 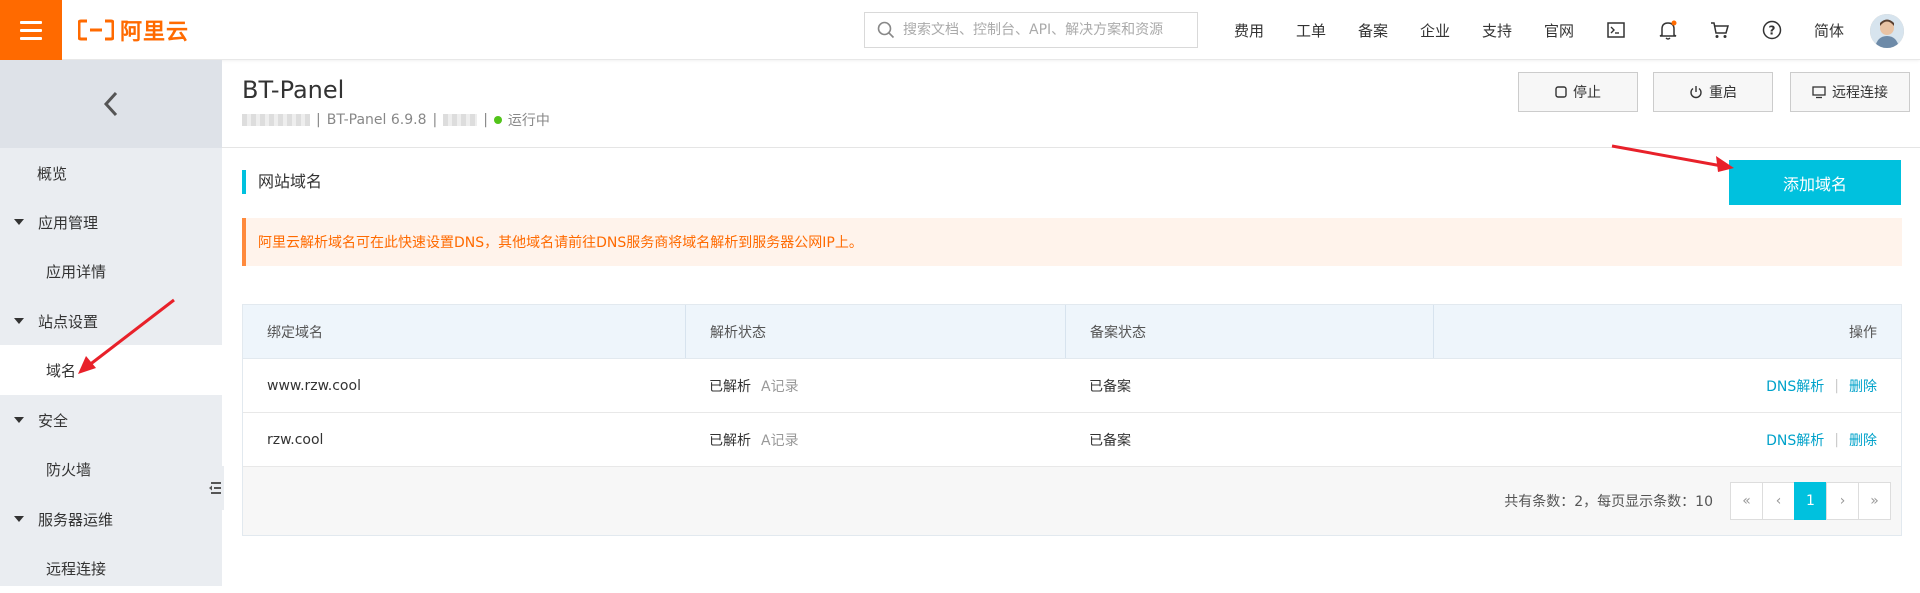 I want to click on bell-icon, so click(x=1668, y=30).